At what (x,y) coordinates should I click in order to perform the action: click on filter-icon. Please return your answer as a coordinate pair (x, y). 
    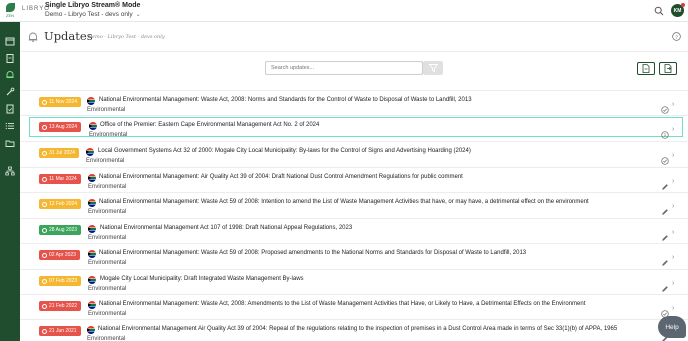
    Looking at the image, I should click on (433, 68).